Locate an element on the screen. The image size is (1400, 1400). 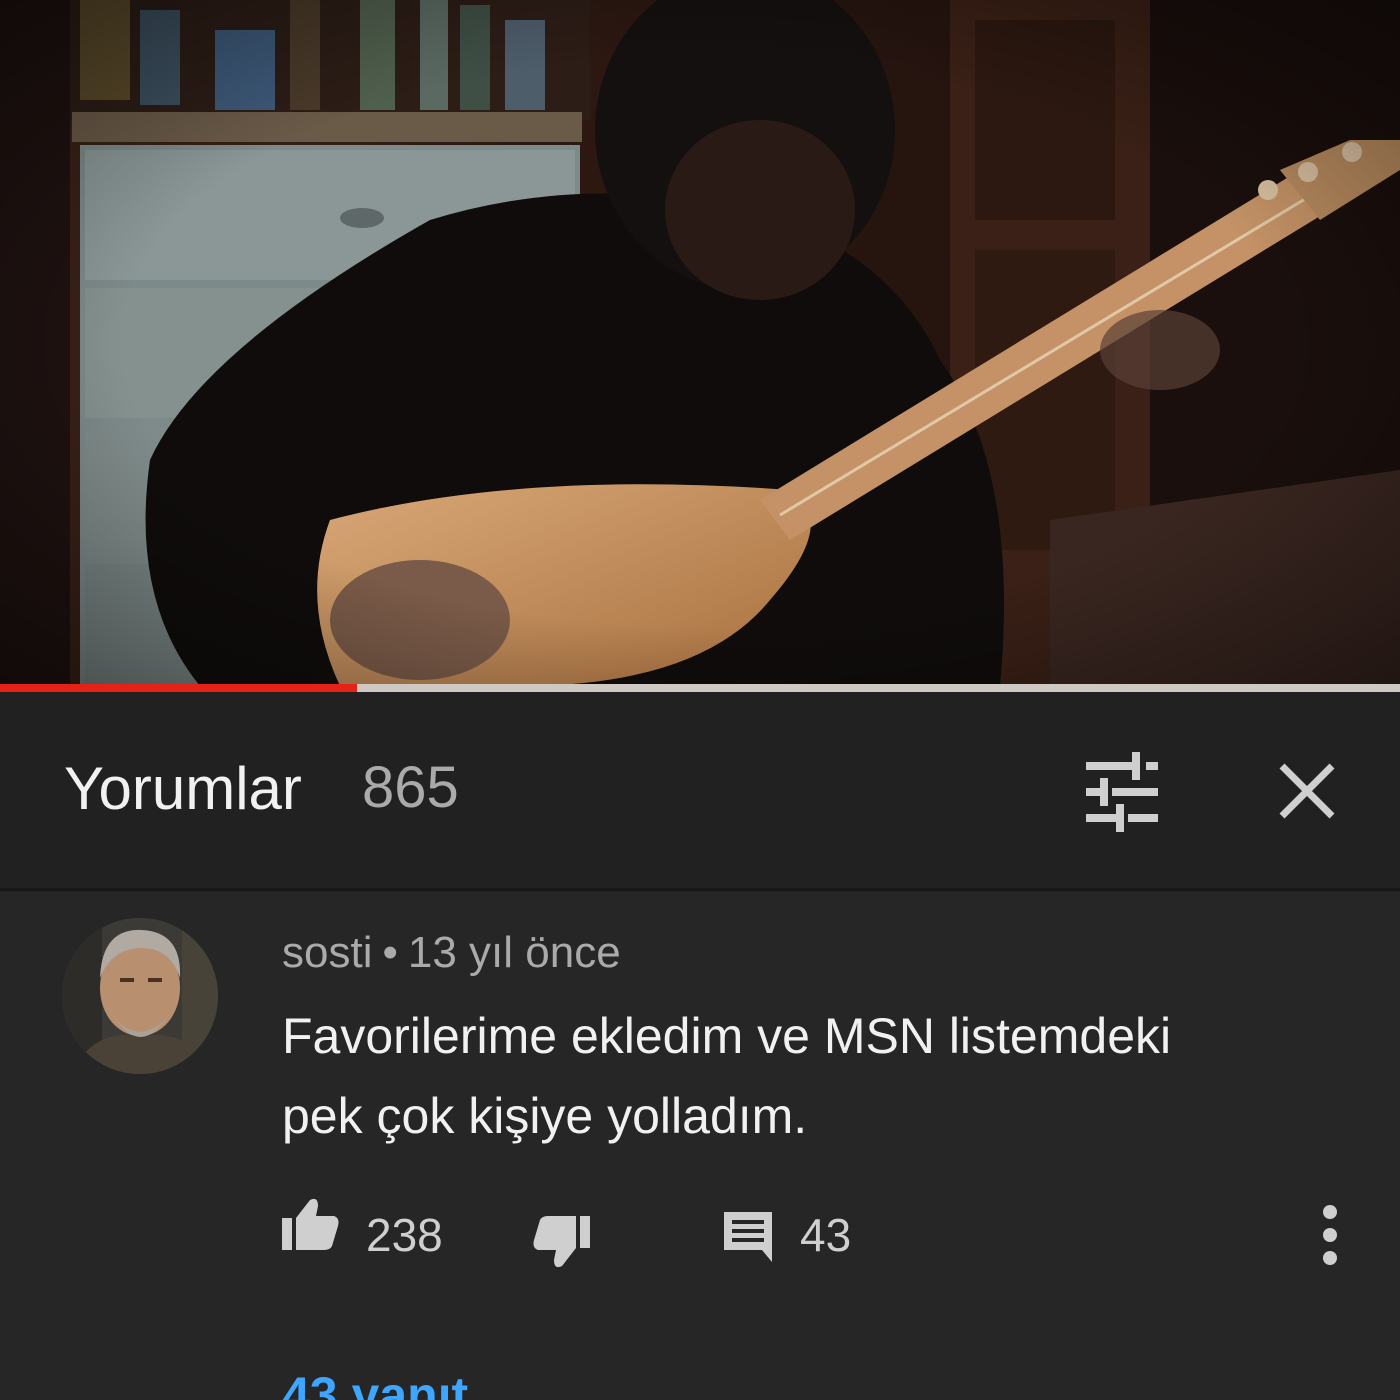
close-icon is located at coordinates (1307, 791).